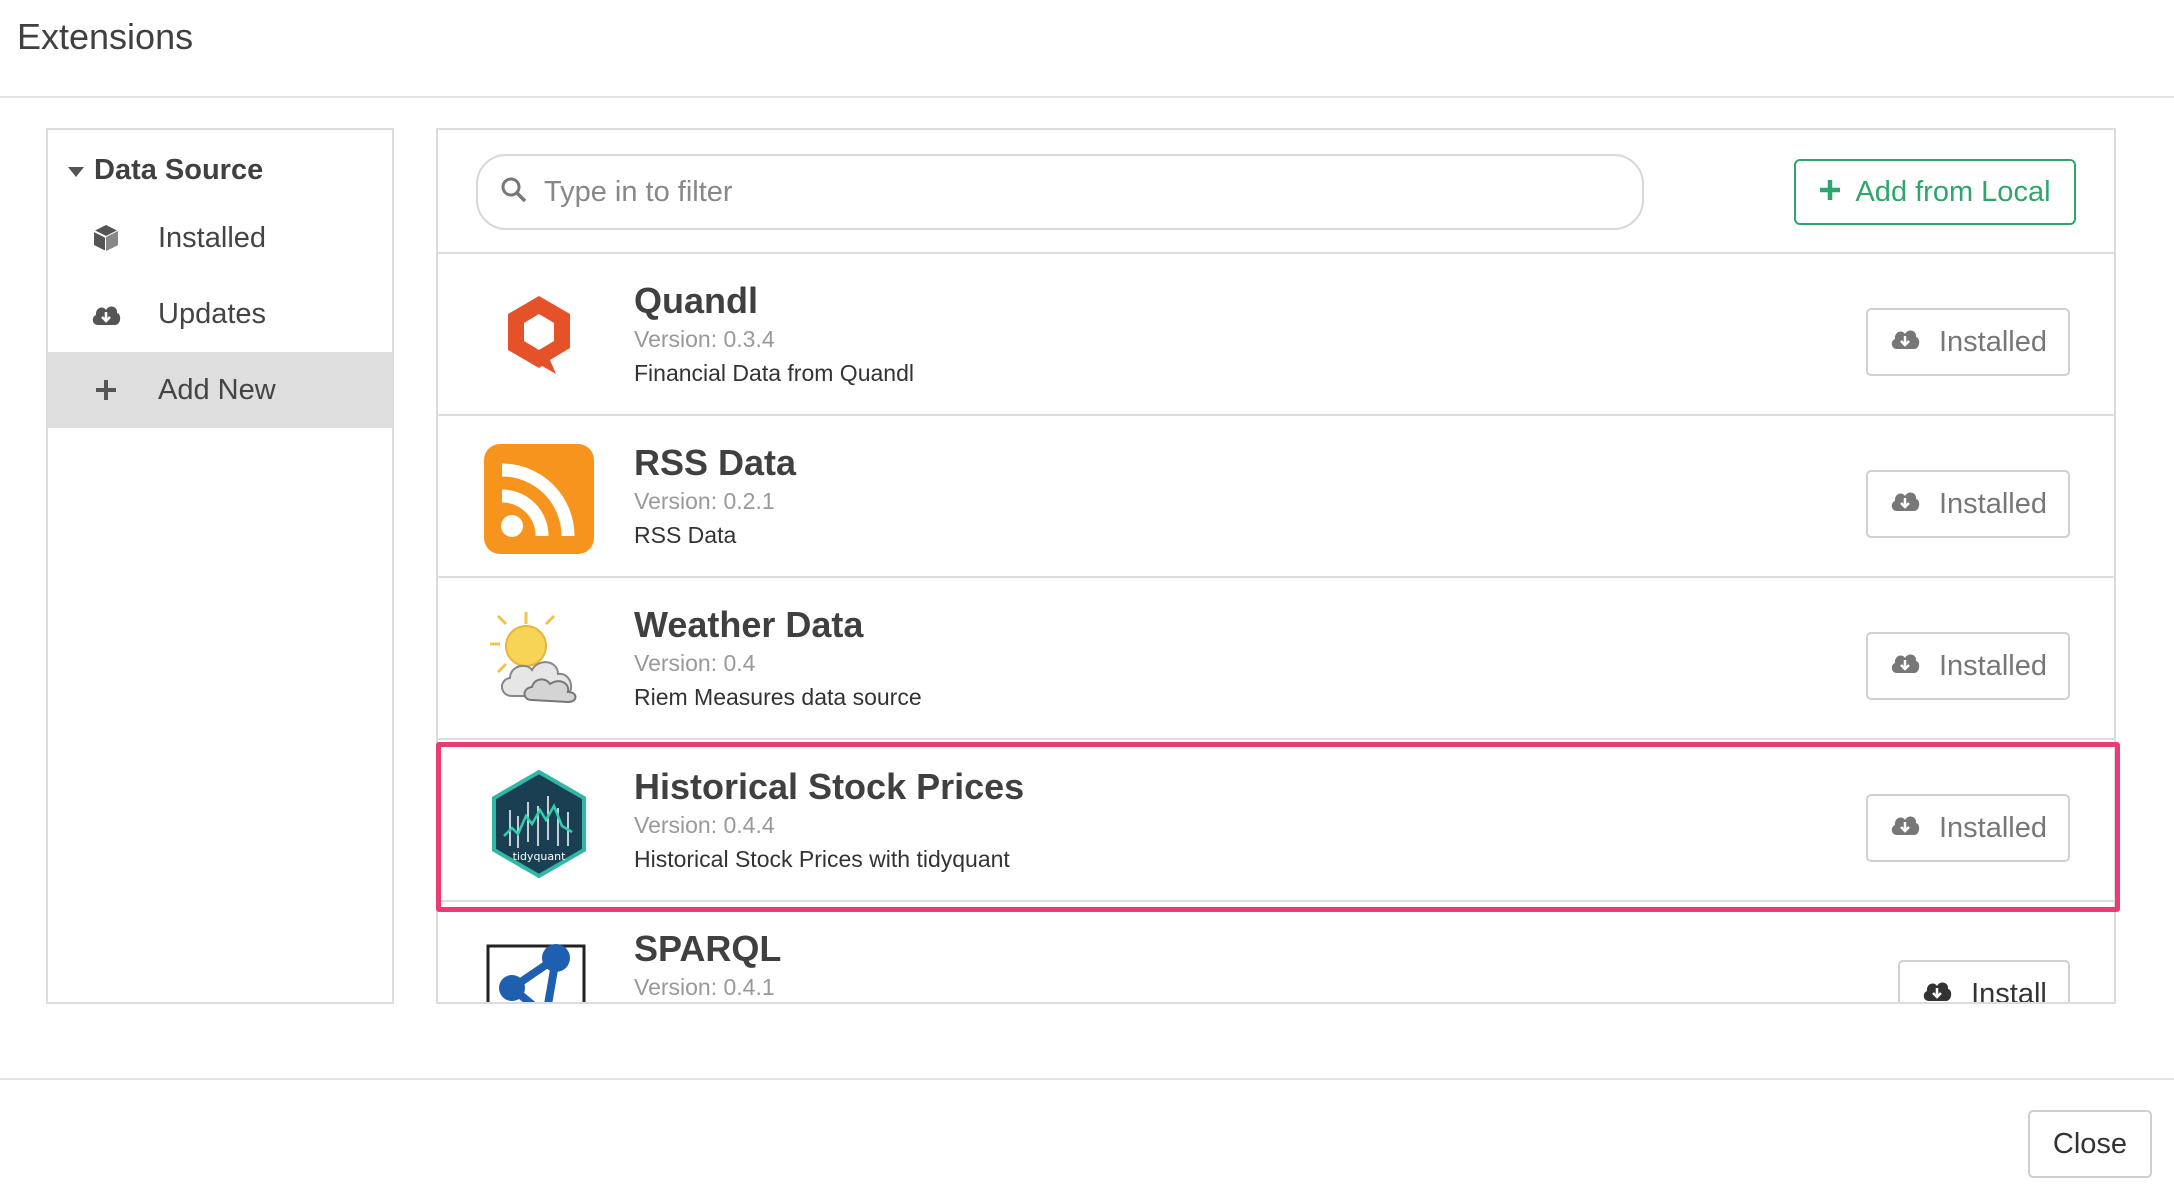 The width and height of the screenshot is (2174, 1184). What do you see at coordinates (1953, 191) in the screenshot?
I see `add-from-local-label: Add from Local` at bounding box center [1953, 191].